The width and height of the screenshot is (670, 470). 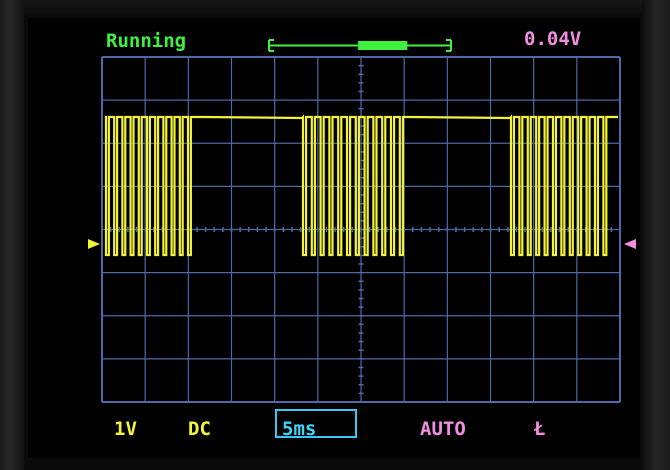 What do you see at coordinates (199, 429) in the screenshot?
I see `coupling-setting: DC` at bounding box center [199, 429].